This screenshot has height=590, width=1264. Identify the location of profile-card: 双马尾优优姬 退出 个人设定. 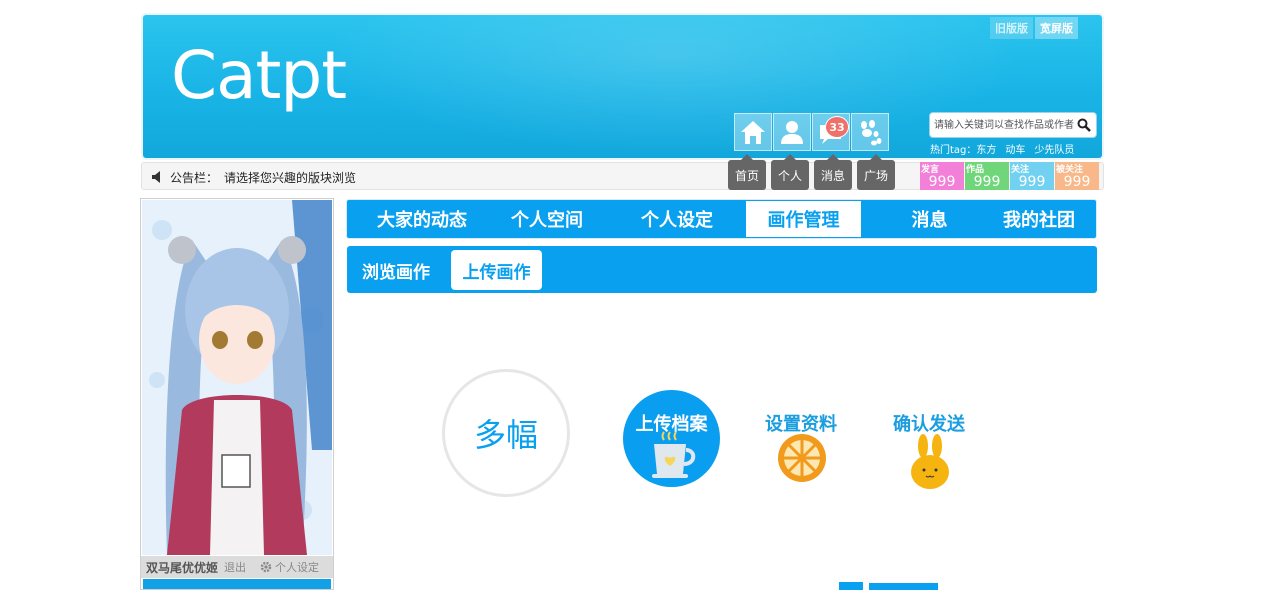
(237, 394).